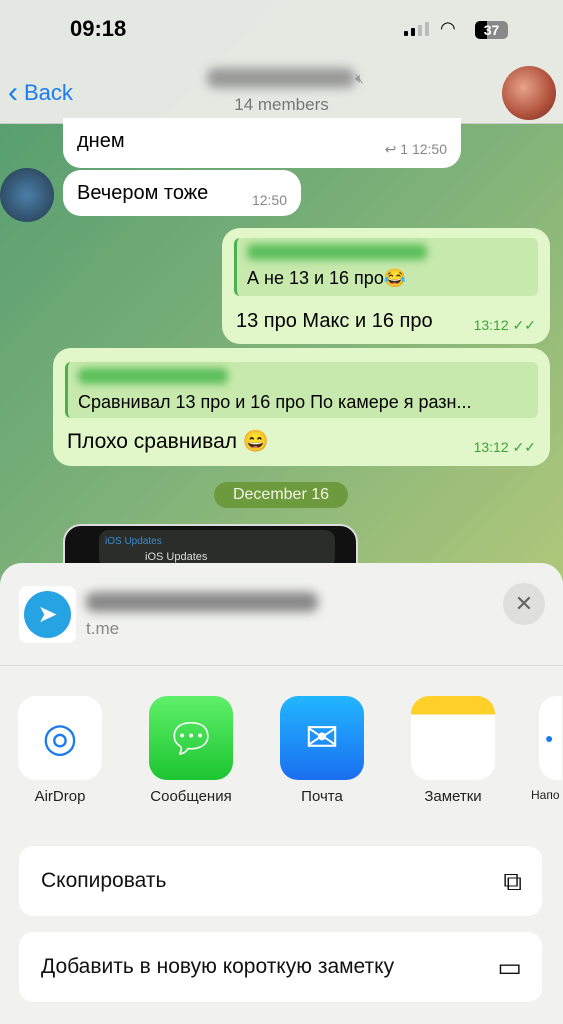 This screenshot has height=1024, width=563. I want to click on share-app-airdrop: ◎ AirDrop, so click(60, 750).